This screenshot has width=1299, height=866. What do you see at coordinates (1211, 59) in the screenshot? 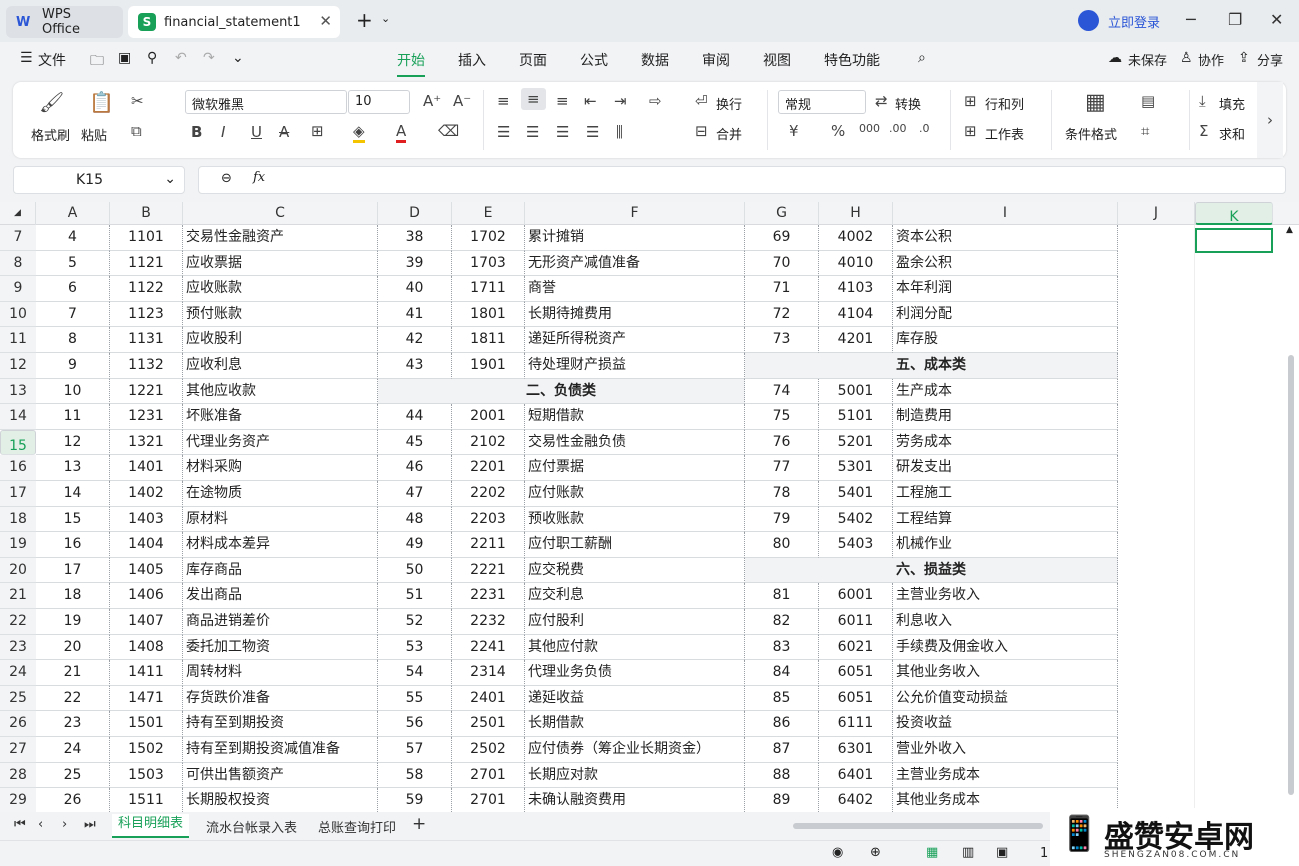
I see `collab-button: 协作` at bounding box center [1211, 59].